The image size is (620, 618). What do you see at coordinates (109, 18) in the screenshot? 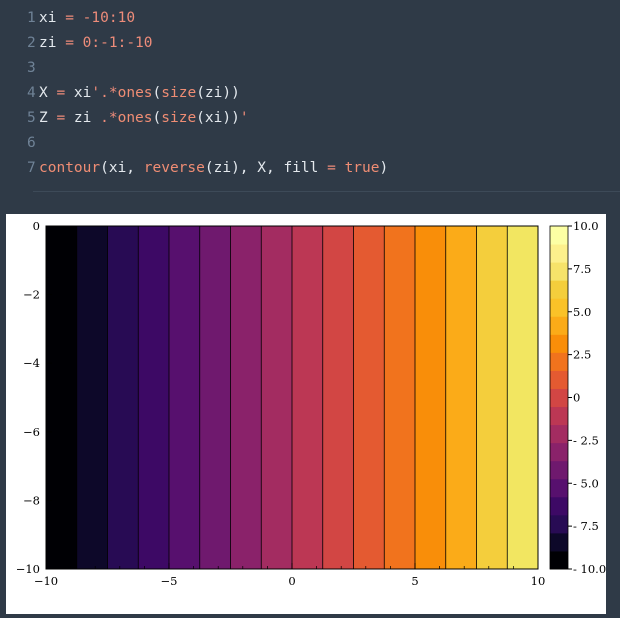
I see `code-token: -10:10` at bounding box center [109, 18].